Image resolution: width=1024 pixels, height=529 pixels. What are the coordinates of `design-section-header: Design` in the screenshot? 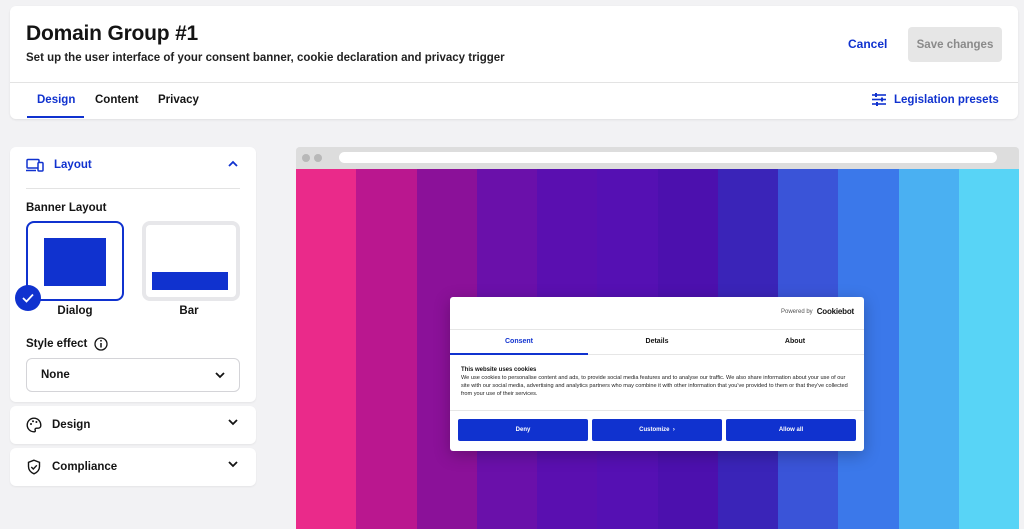 It's located at (58, 425).